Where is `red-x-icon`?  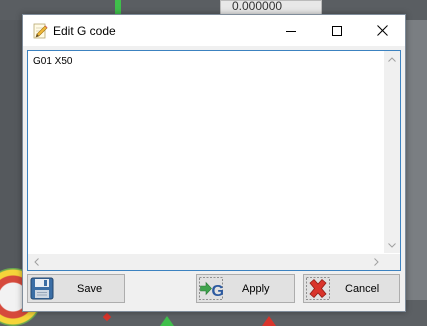 red-x-icon is located at coordinates (318, 288).